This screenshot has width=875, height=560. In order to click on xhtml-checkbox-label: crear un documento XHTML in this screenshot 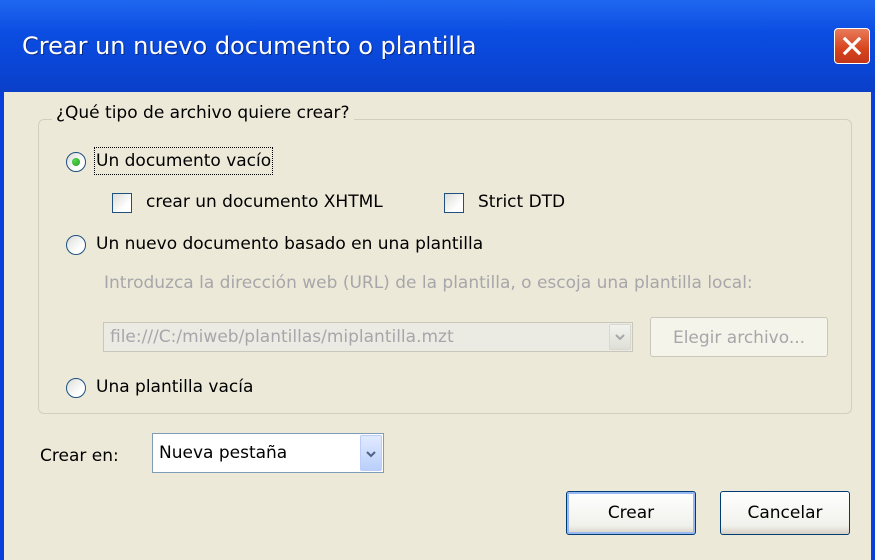, I will do `click(264, 202)`.